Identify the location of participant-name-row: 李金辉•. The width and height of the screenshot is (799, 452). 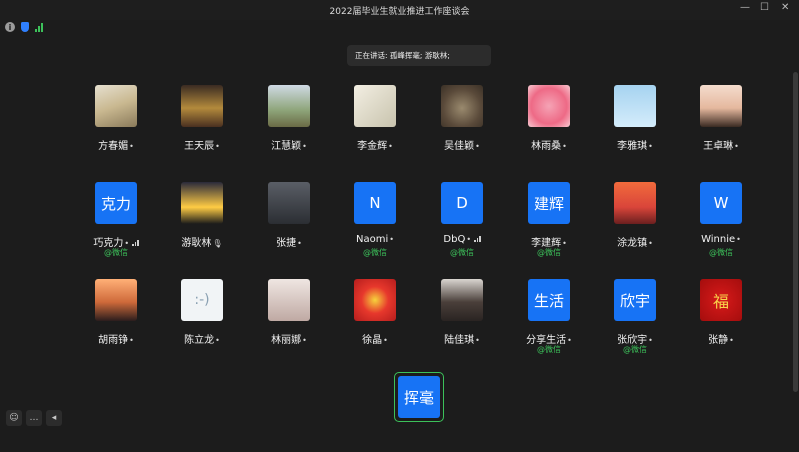
(375, 144).